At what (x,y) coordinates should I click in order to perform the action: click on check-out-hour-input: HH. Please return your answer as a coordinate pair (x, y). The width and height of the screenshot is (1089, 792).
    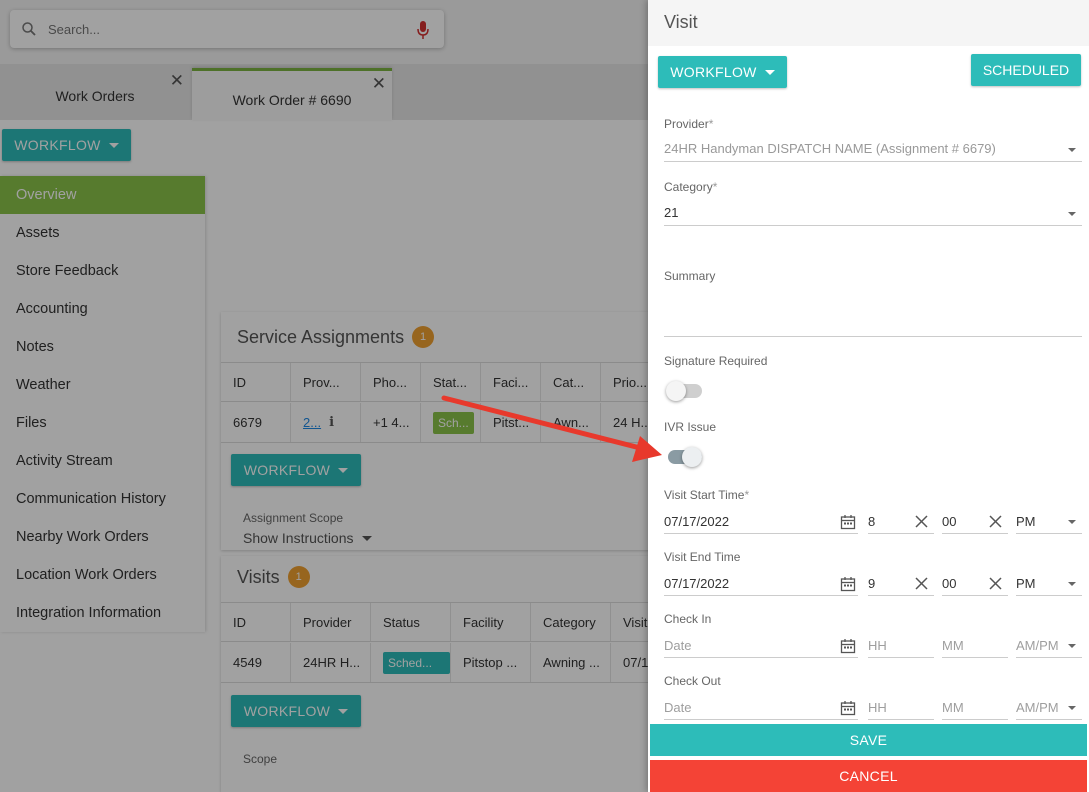
    Looking at the image, I should click on (901, 708).